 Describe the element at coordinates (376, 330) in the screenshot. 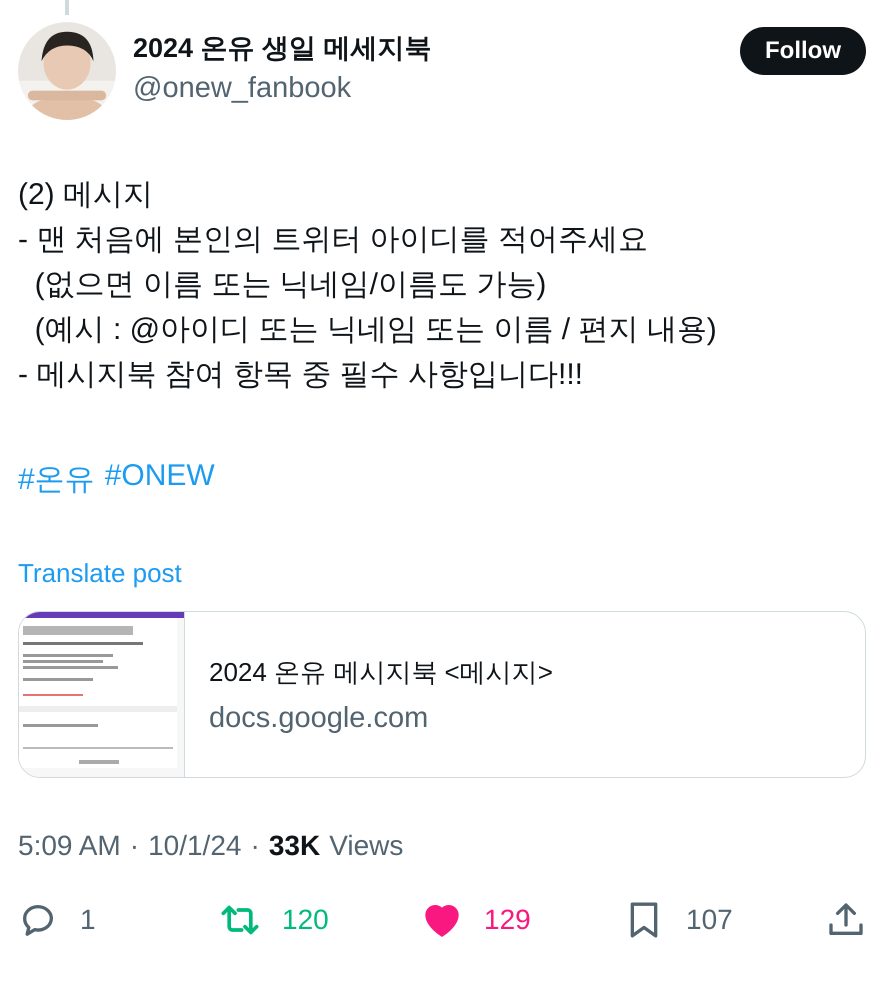

I see `post-text-line: (예시 : @아이디 또는 닉네임 또는 이름 / 편지 내용)` at that location.